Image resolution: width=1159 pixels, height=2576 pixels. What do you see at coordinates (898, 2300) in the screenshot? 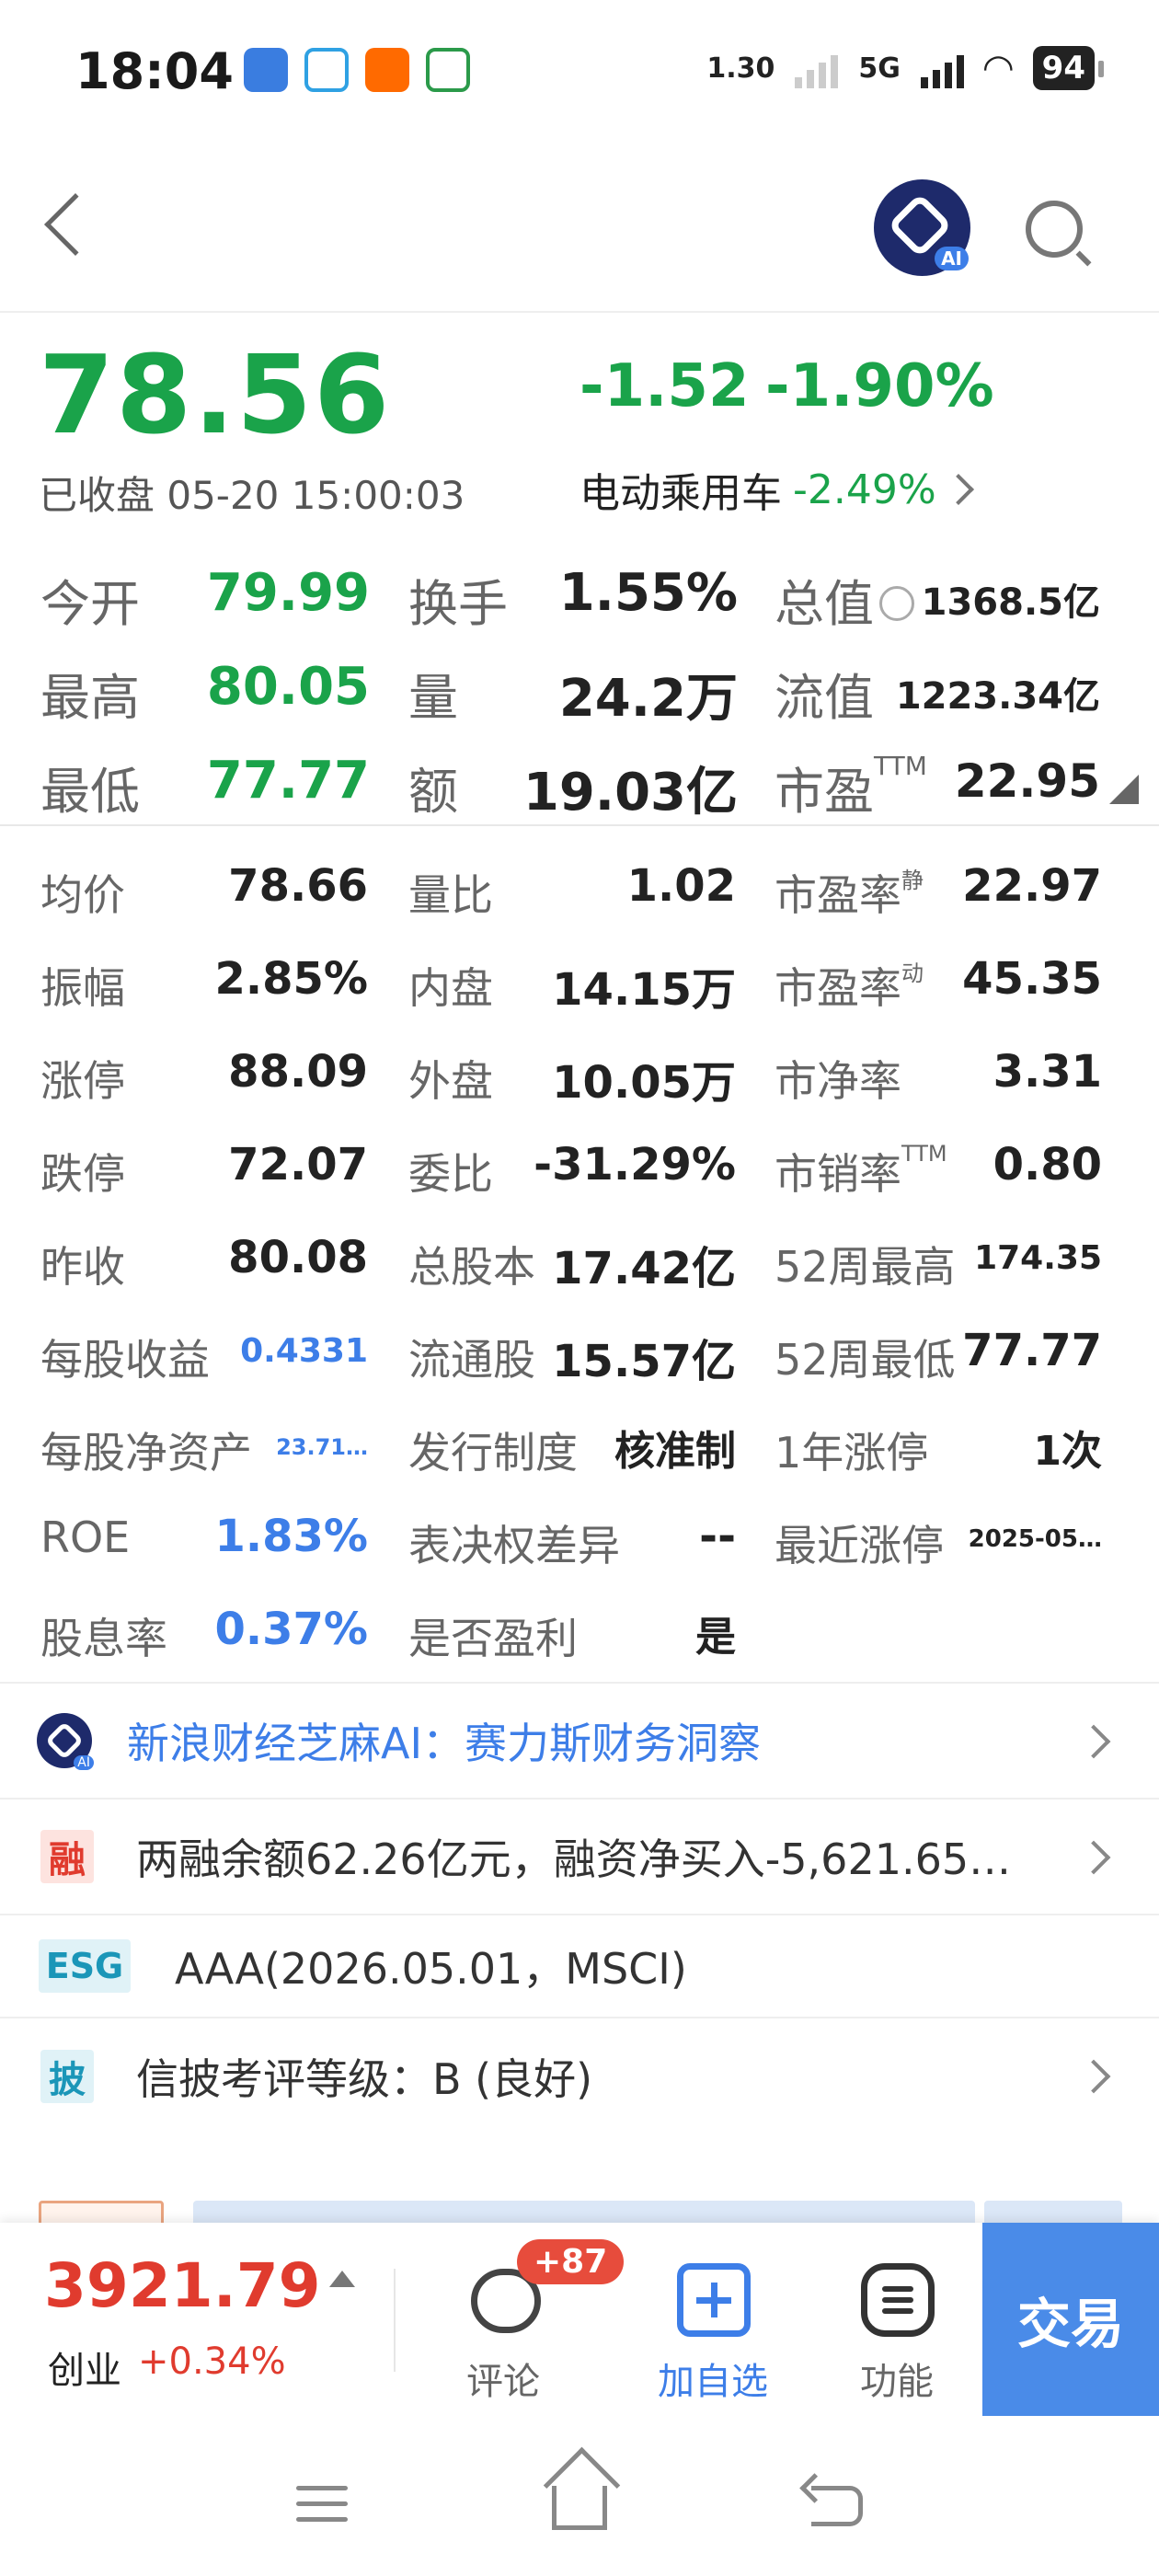
I see `menu-icon` at bounding box center [898, 2300].